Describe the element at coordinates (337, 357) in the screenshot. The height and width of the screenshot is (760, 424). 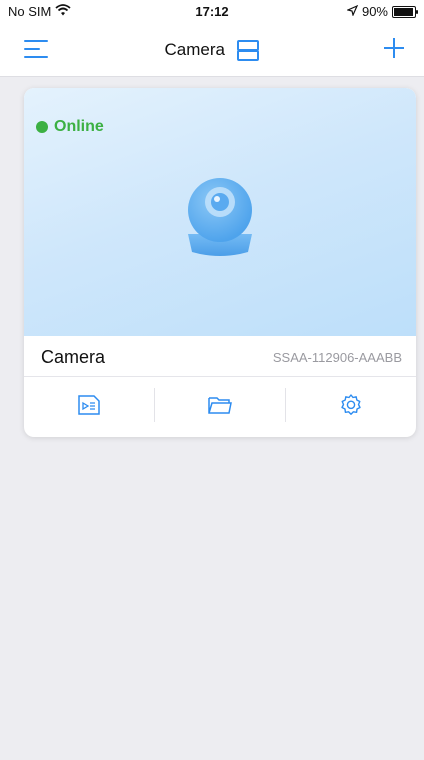
I see `device-serial: SSAA-112906-AAABB` at that location.